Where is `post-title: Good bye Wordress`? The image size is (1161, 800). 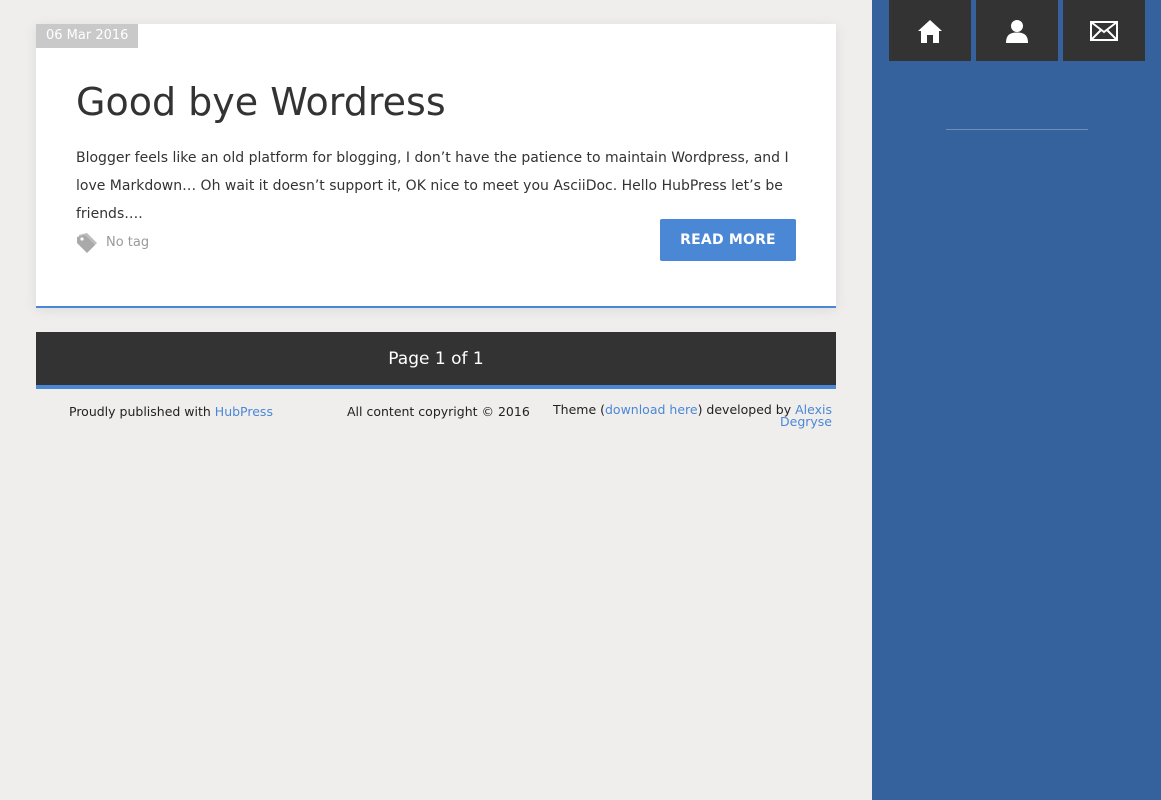 post-title: Good bye Wordress is located at coordinates (261, 102).